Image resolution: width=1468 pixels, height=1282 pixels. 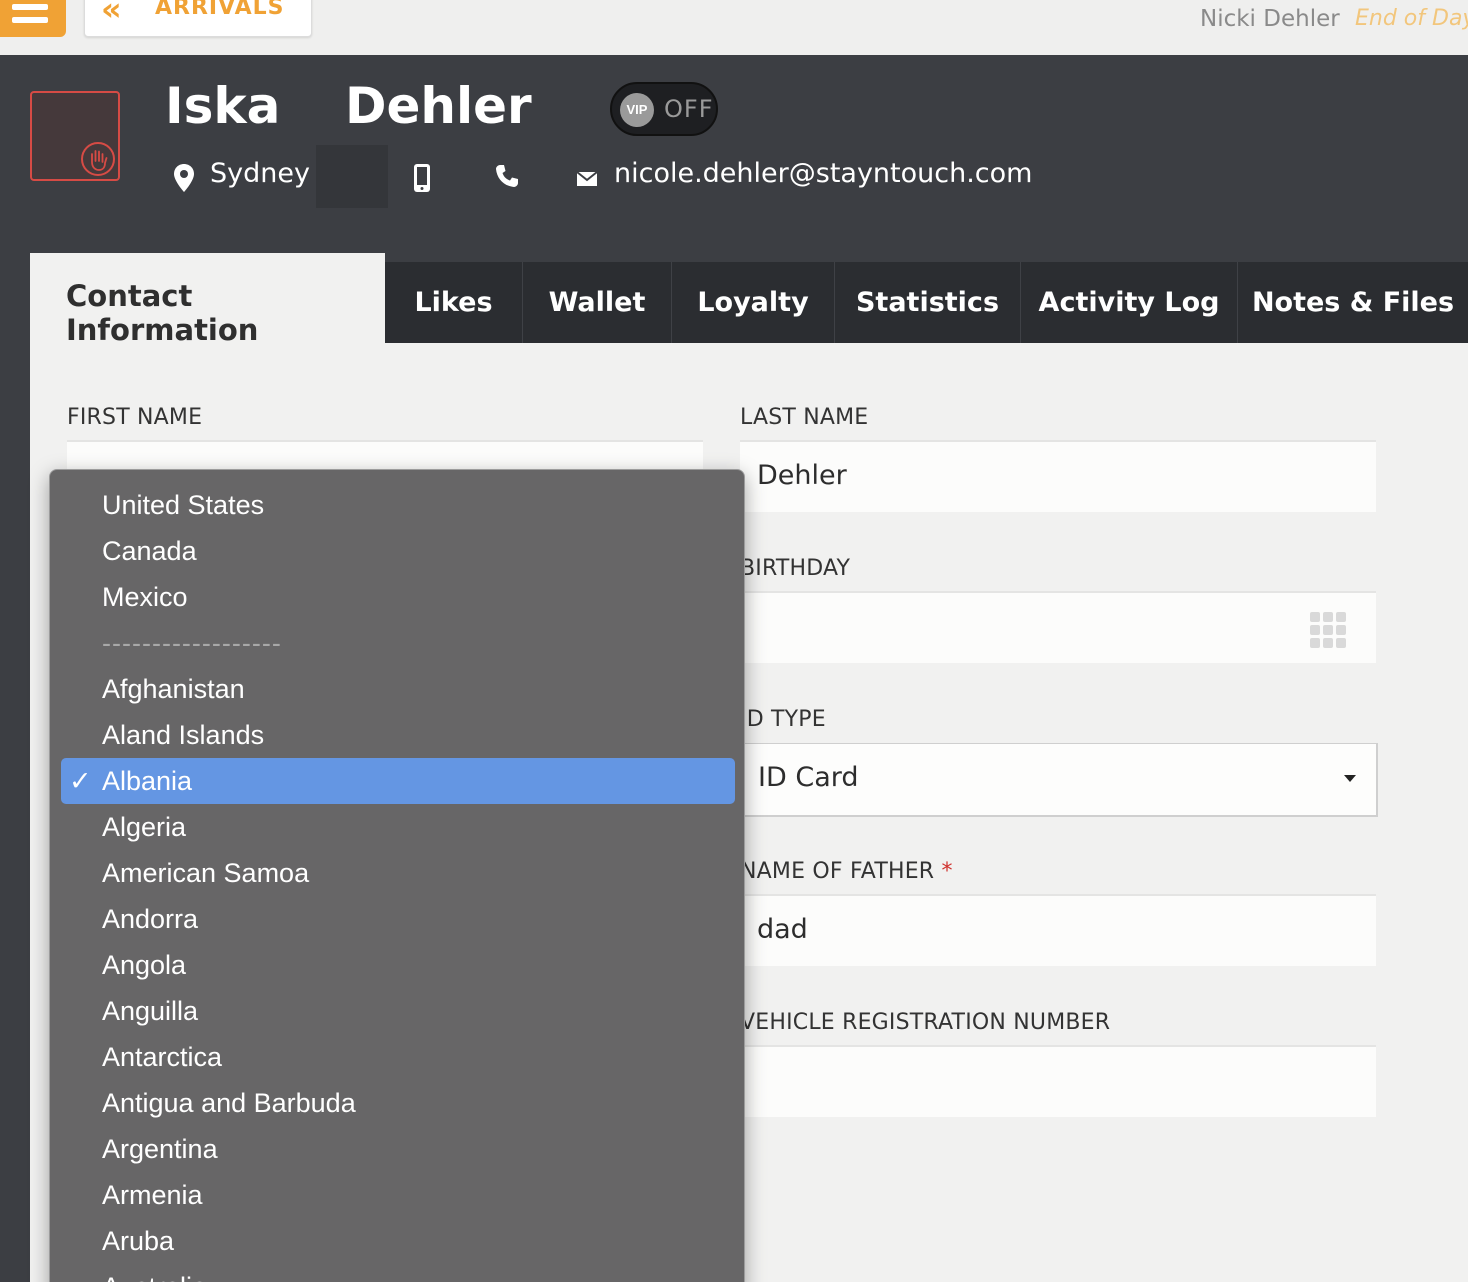 I want to click on selected-country-label: Albania, so click(x=147, y=781).